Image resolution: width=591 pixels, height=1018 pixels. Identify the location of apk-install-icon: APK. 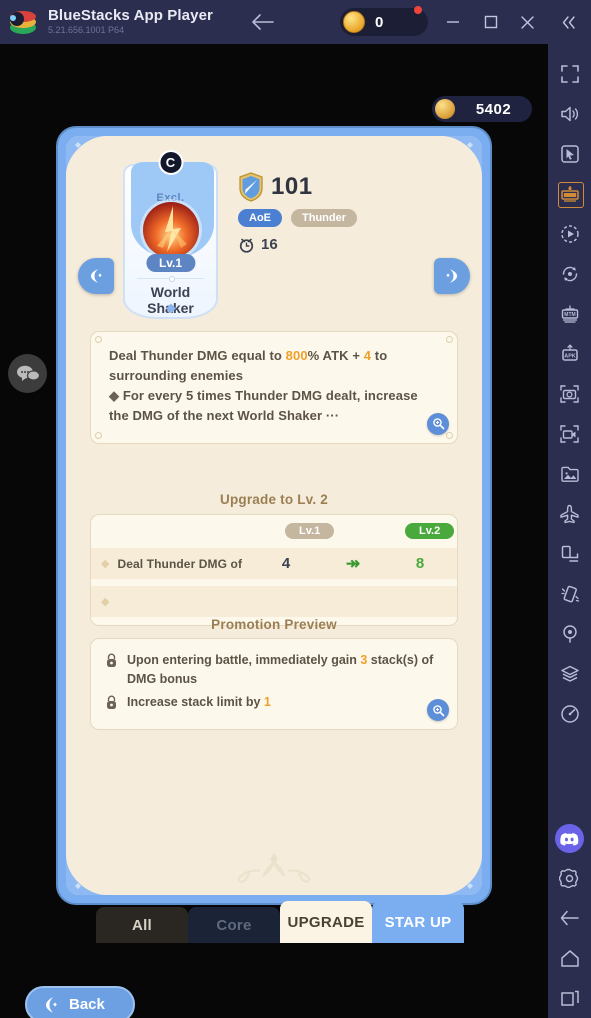
(569, 352).